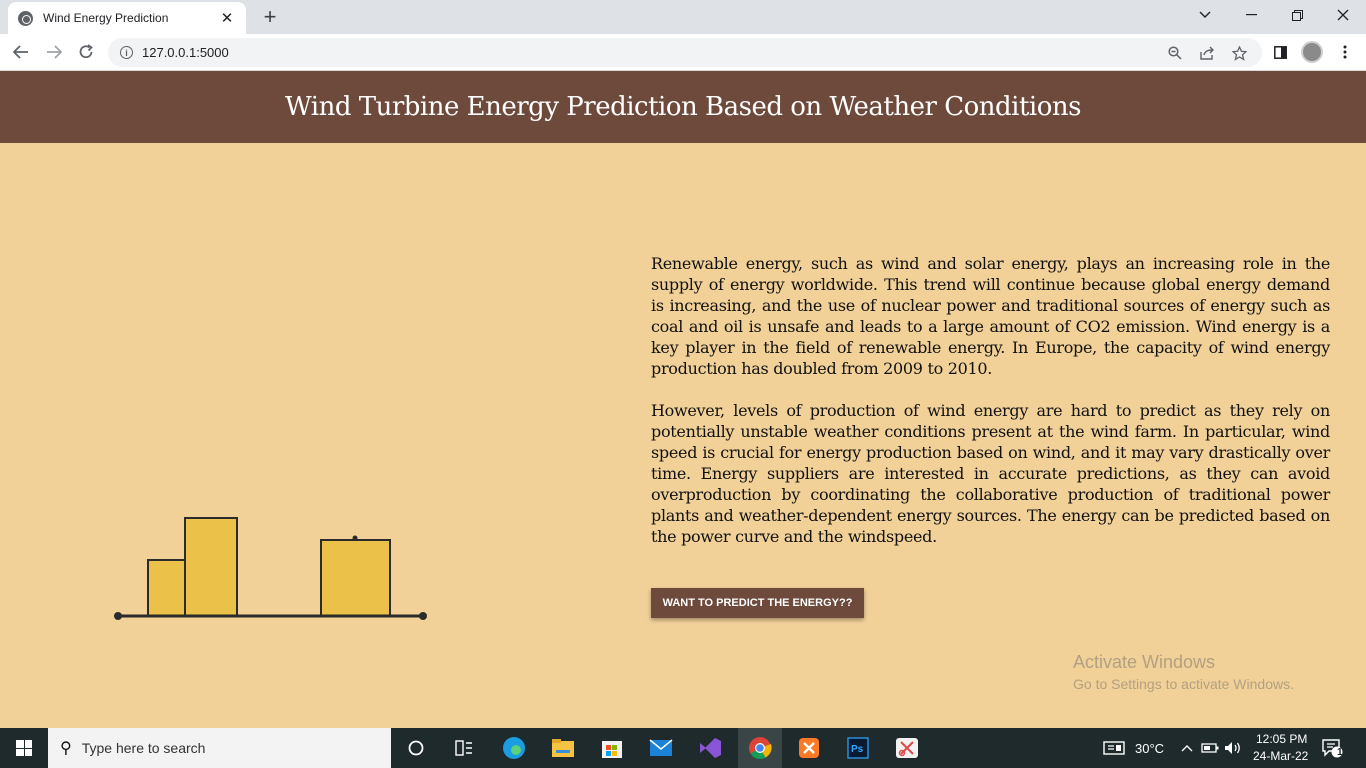  What do you see at coordinates (219, 748) in the screenshot?
I see `taskbar-search: ⚲ Type here to search` at bounding box center [219, 748].